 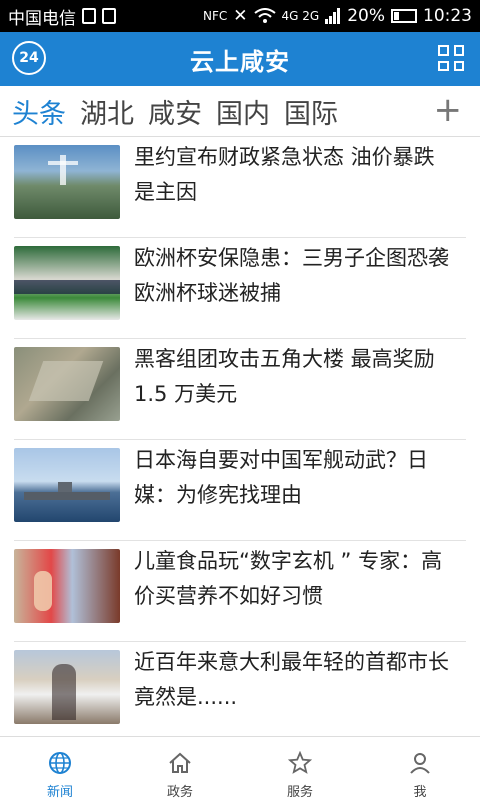 I want to click on clock: 10:23, so click(x=447, y=16).